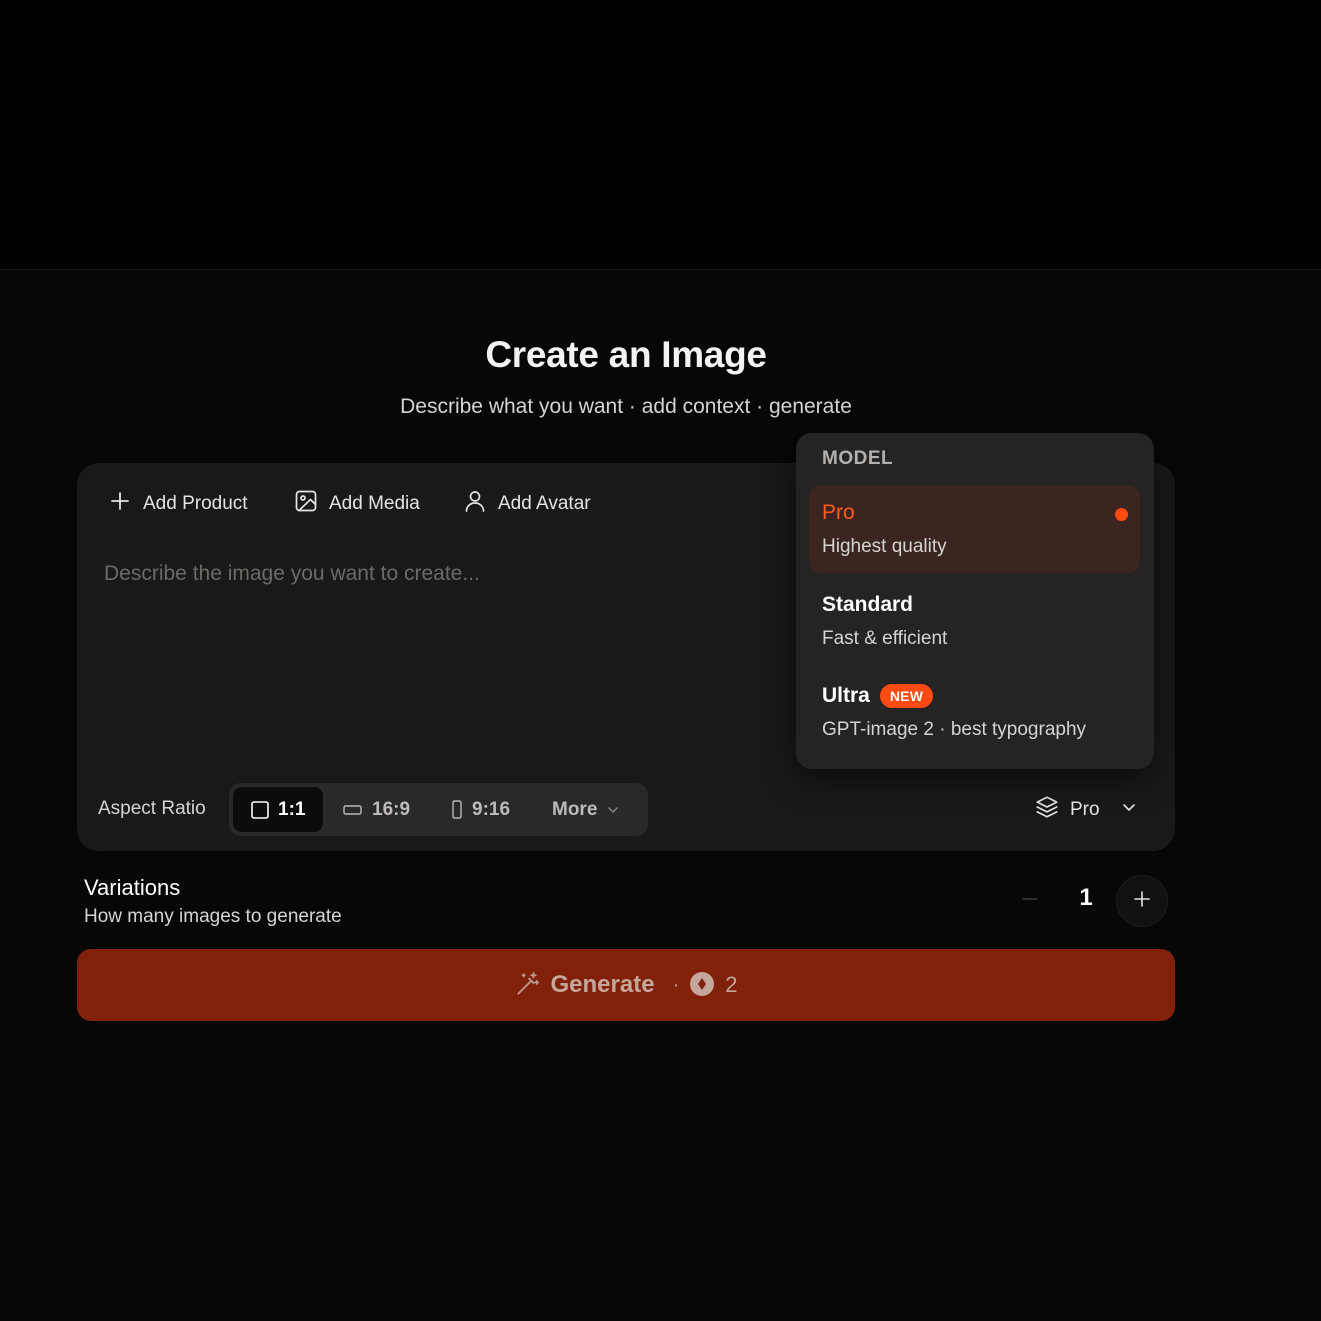  Describe the element at coordinates (475, 504) in the screenshot. I see `user-icon` at that location.